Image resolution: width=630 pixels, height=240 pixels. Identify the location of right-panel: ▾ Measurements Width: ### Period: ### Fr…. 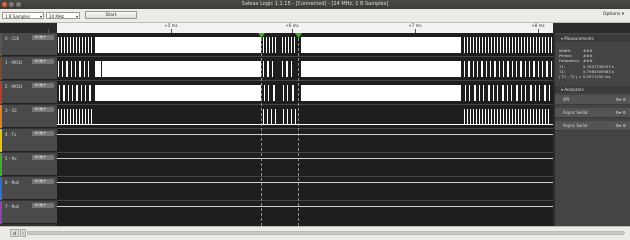
(592, 129).